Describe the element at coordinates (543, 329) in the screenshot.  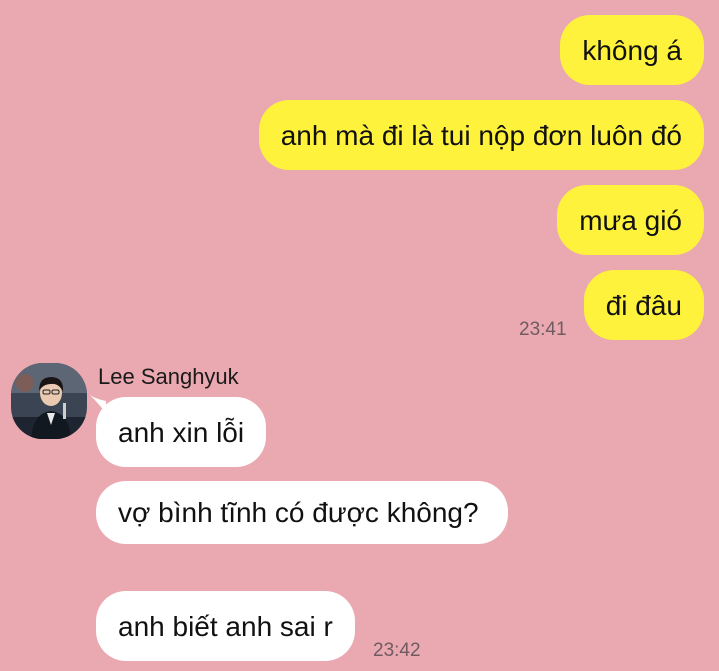
I see `outgoing-timestamp: 23:41` at that location.